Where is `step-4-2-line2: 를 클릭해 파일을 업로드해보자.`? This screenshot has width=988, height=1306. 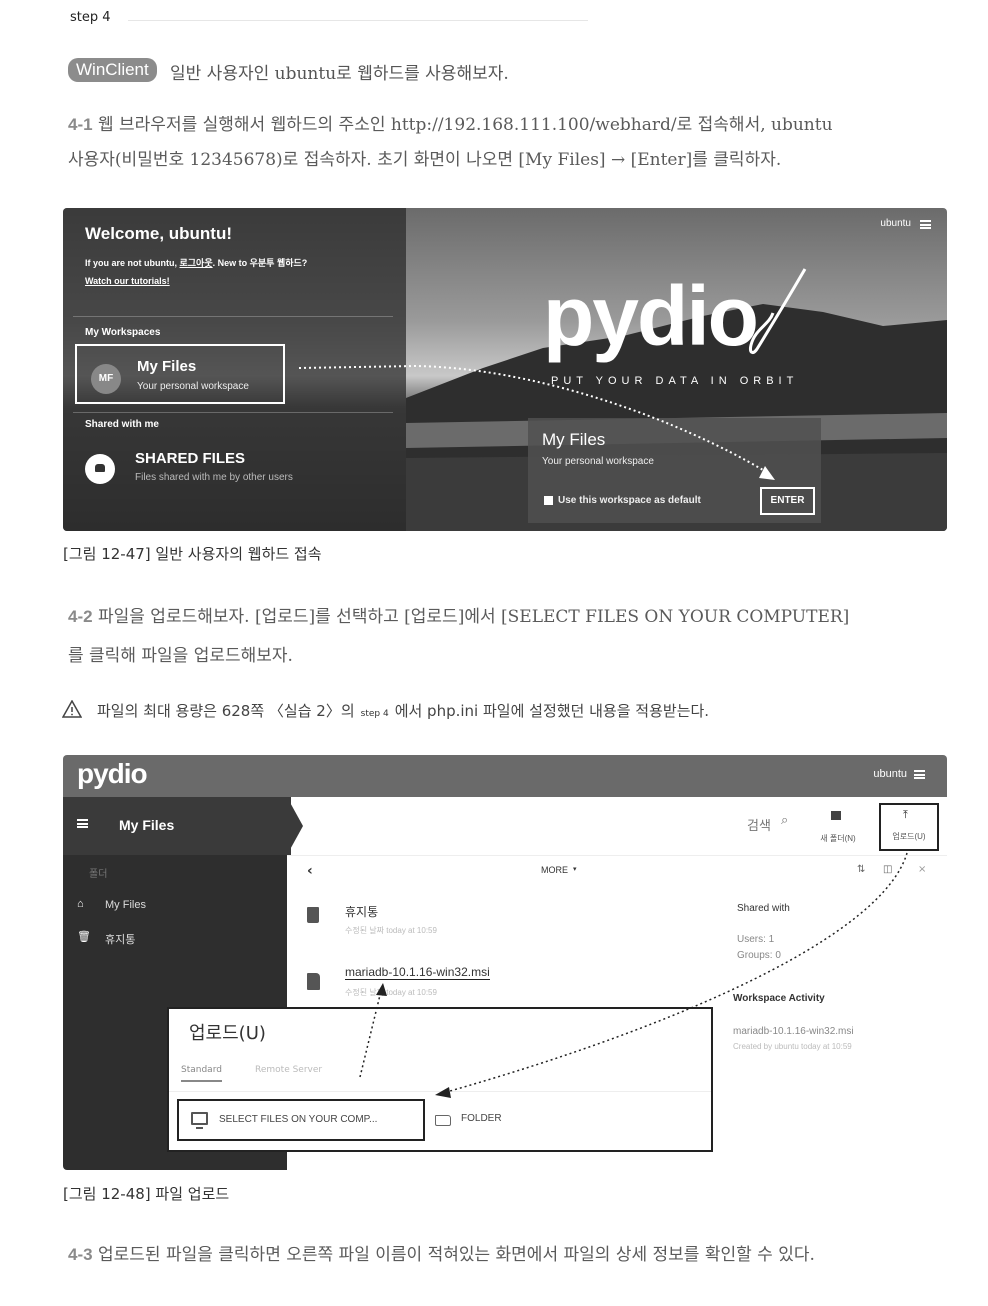
step-4-2-line2: 를 클릭해 파일을 업로드해보자. is located at coordinates (180, 656).